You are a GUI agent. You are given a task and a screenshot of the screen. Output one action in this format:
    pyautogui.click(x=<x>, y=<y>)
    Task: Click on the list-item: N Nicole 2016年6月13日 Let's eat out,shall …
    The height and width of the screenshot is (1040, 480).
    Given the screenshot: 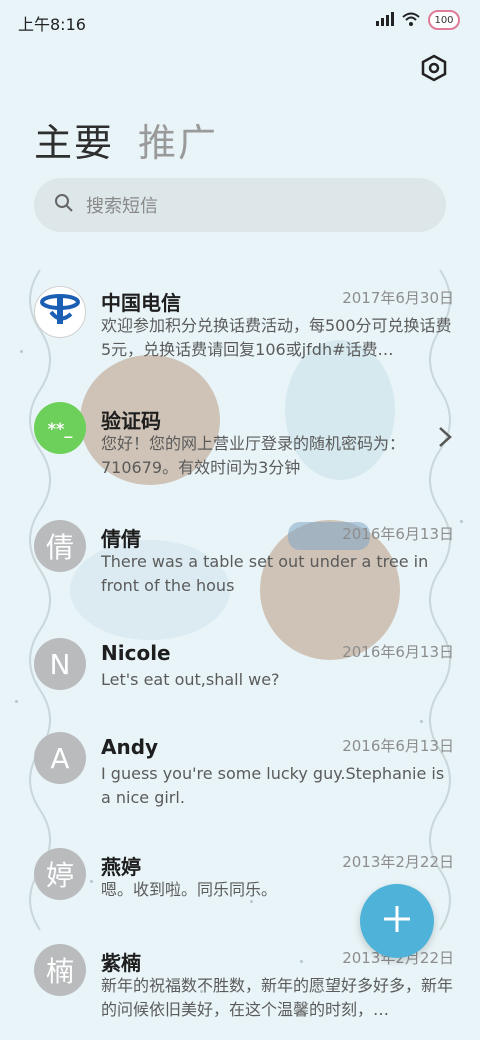 What is the action you would take?
    pyautogui.click(x=240, y=678)
    